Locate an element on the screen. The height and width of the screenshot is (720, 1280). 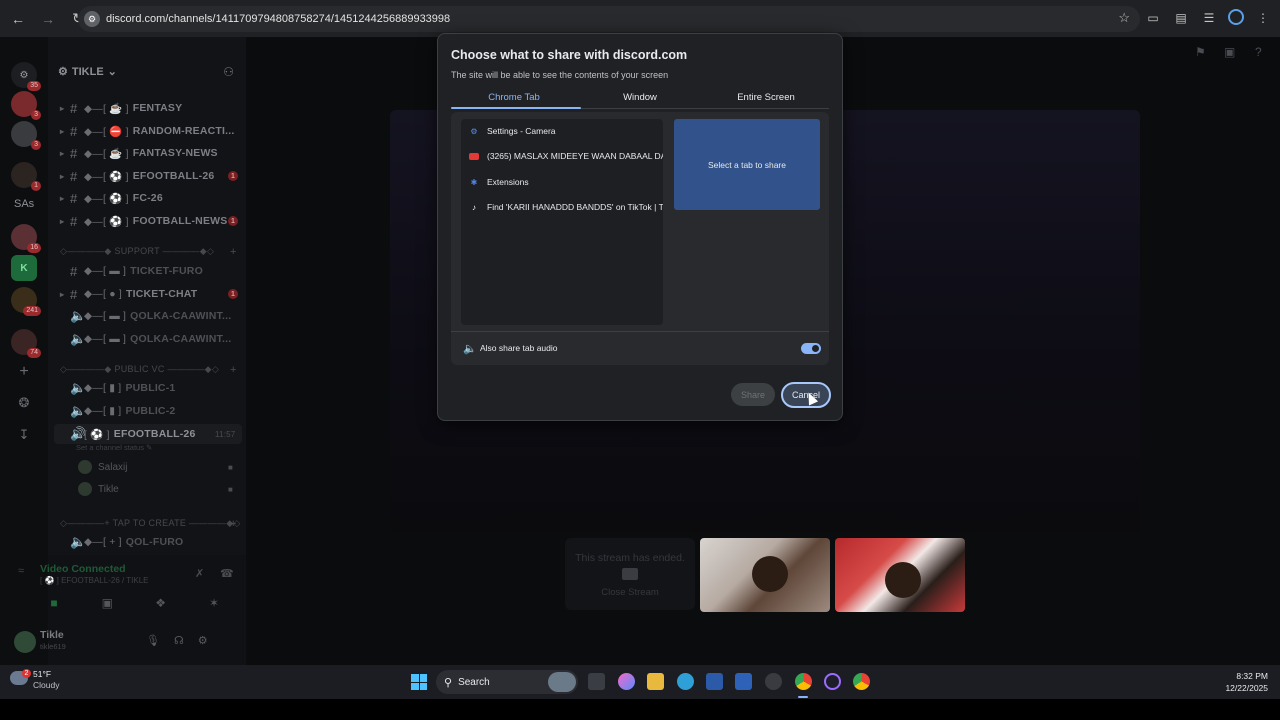
forward-icon: → is located at coordinates (48, 19).